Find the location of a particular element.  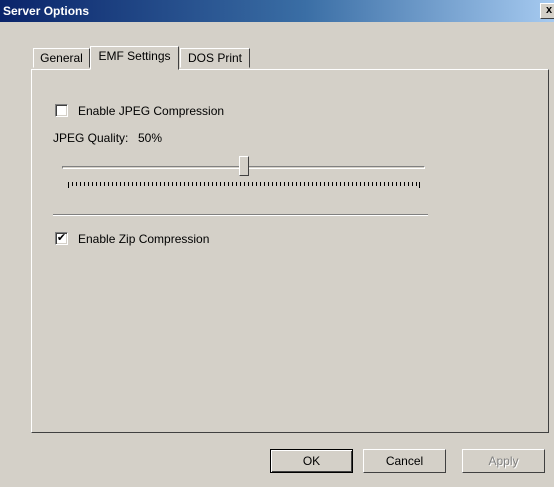

close-icon: x is located at coordinates (549, 10).